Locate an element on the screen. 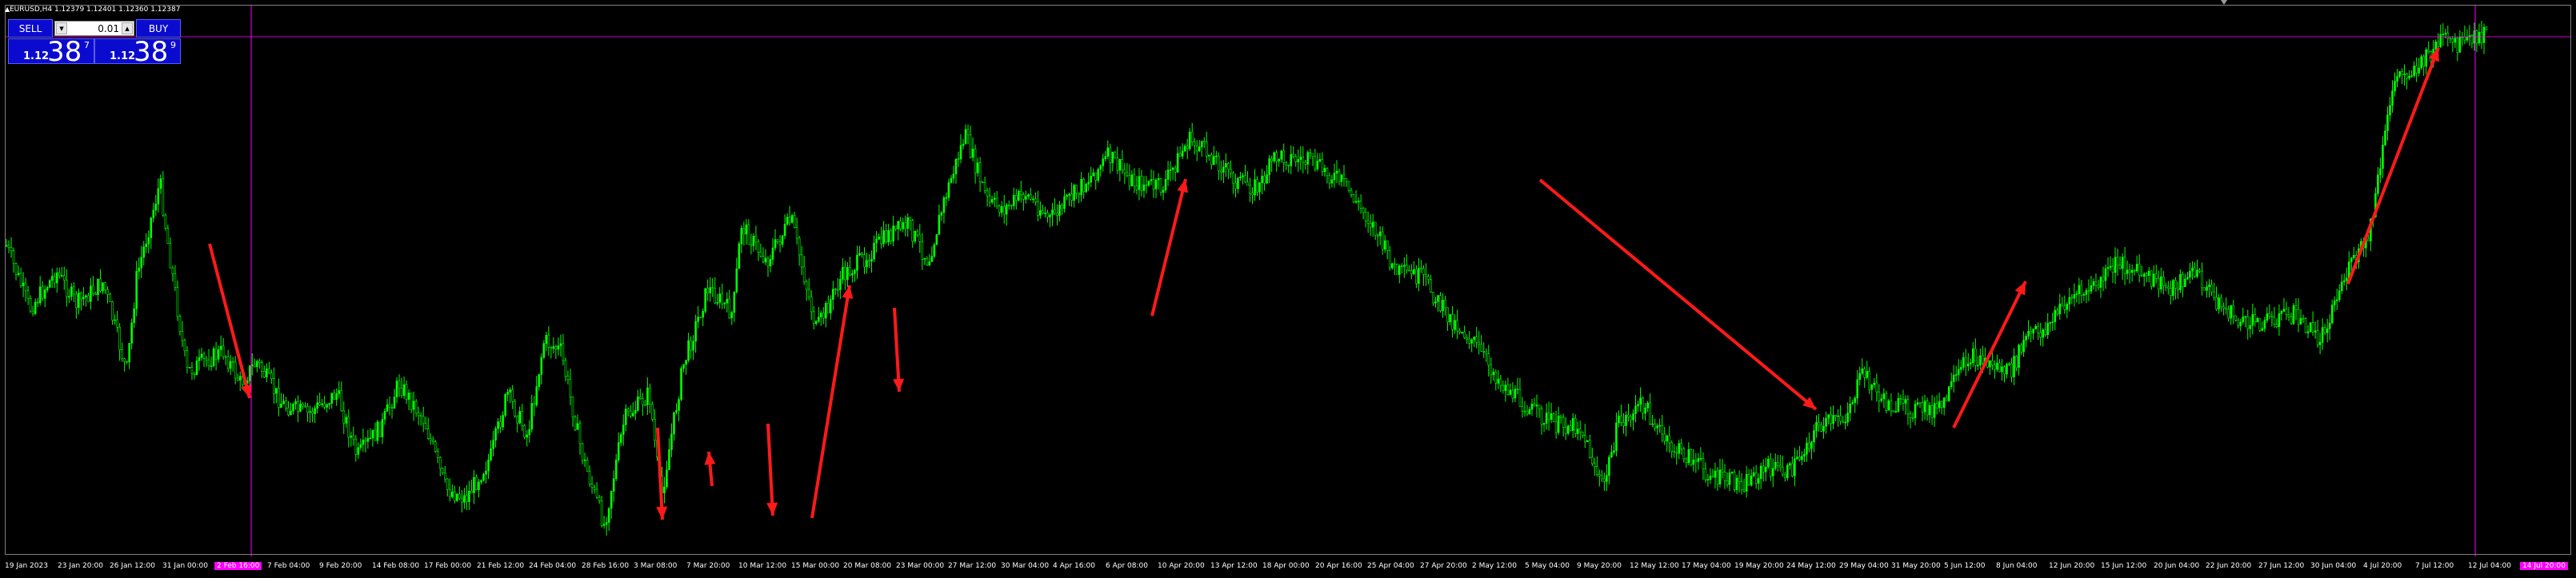 This screenshot has width=2576, height=578. time-axis-label: 23 Mar 00:00 is located at coordinates (920, 566).